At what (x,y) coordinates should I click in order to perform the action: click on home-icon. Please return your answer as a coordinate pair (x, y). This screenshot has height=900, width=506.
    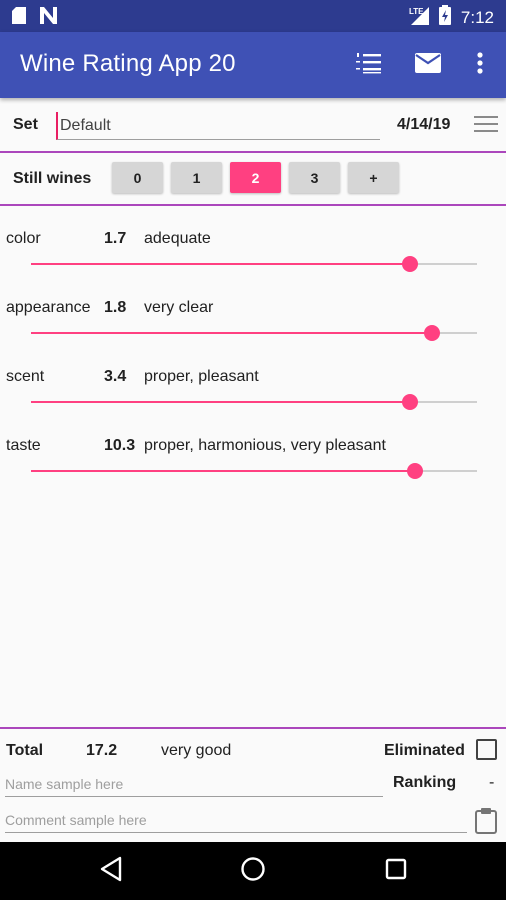
    Looking at the image, I should click on (253, 871).